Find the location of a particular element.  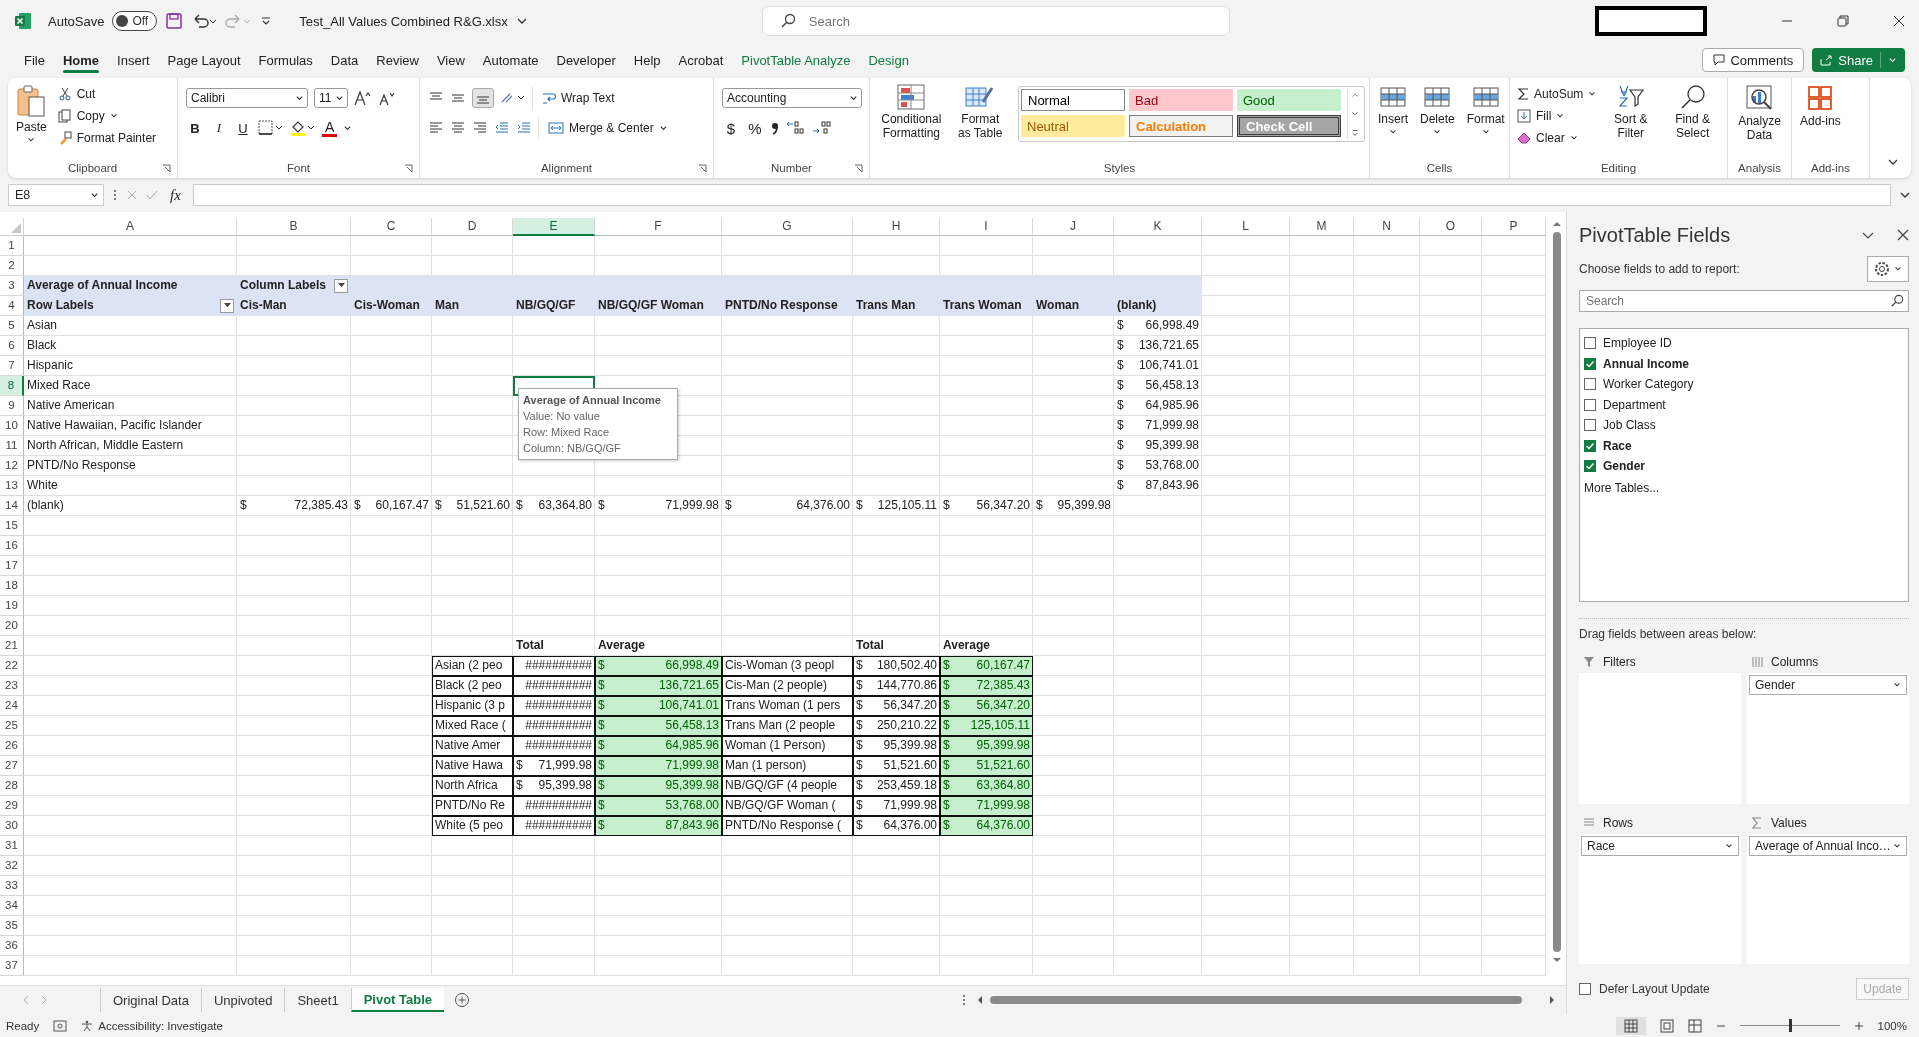

decrease-decimal-icon is located at coordinates (822, 128).